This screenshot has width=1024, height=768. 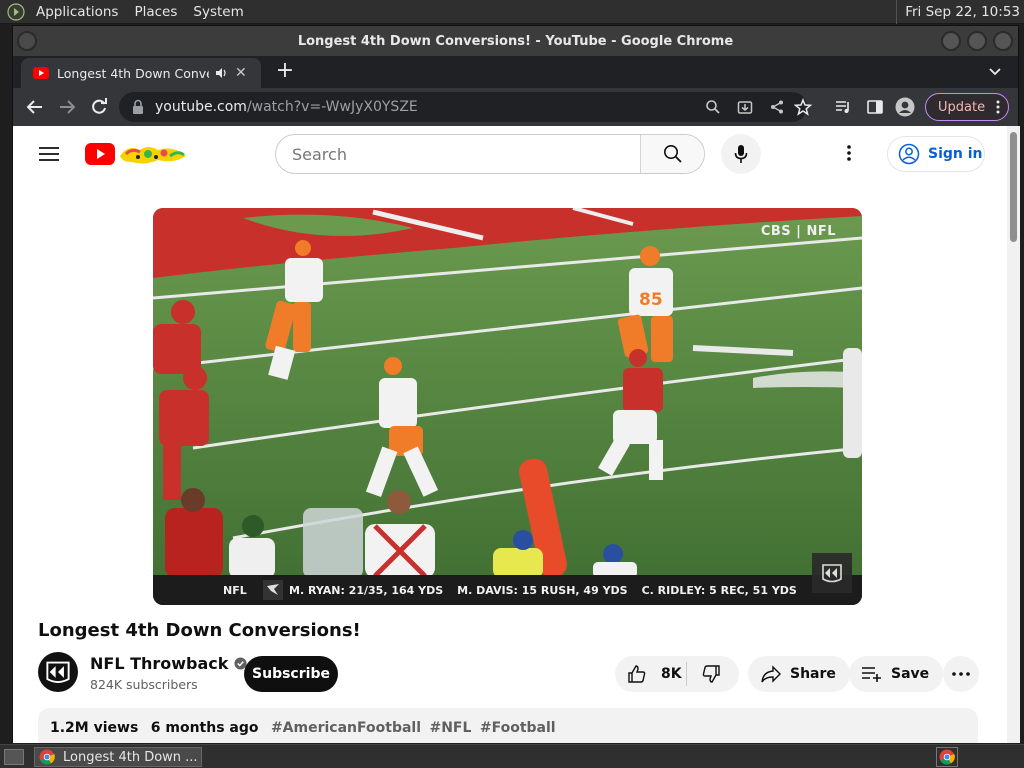 I want to click on channel-avatar, so click(x=58, y=672).